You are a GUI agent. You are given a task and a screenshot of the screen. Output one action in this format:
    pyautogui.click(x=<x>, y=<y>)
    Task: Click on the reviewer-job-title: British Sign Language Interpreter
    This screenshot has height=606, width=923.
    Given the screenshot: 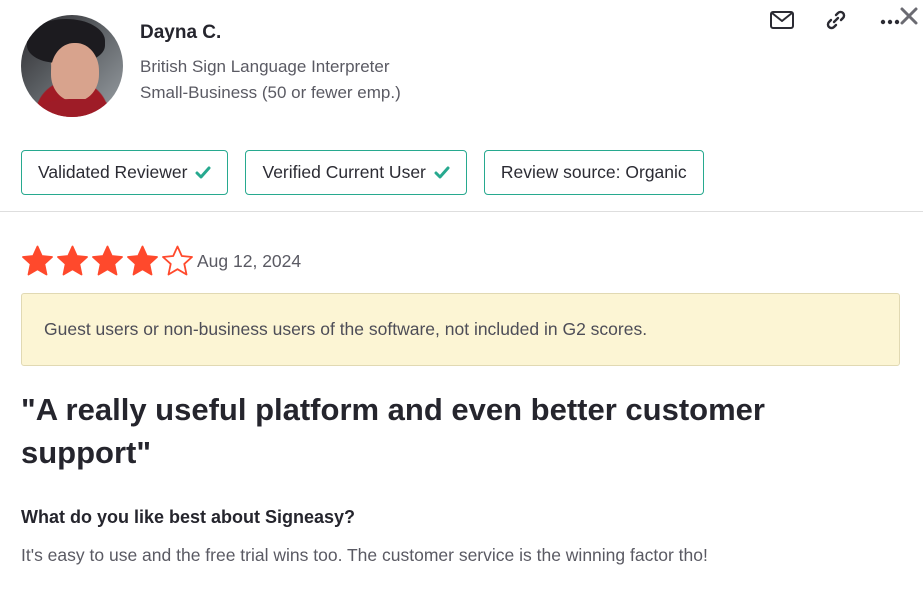 What is the action you would take?
    pyautogui.click(x=265, y=66)
    